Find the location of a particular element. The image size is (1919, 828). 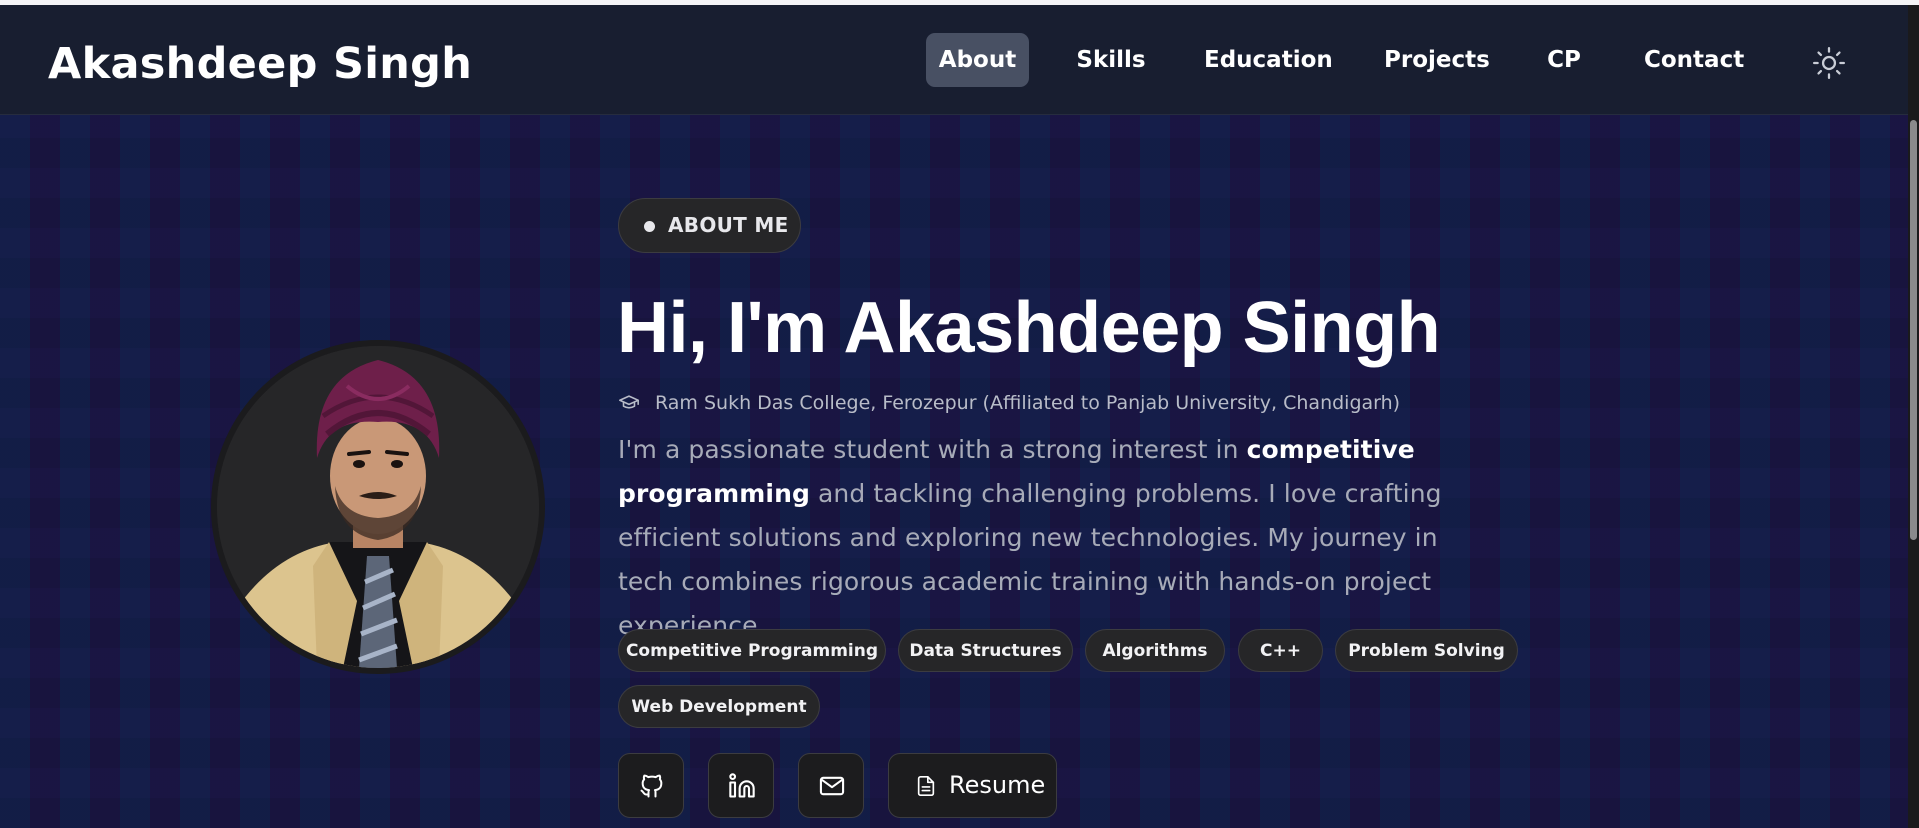

about-me-badge: ABOUT ME is located at coordinates (709, 225).